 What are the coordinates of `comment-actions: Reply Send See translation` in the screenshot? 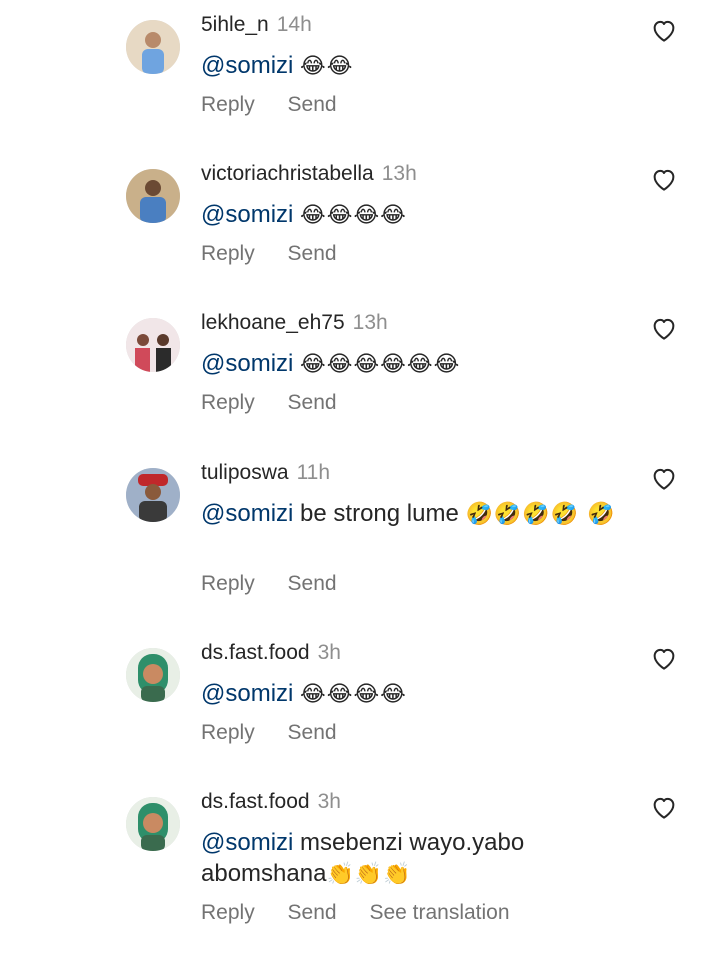 It's located at (369, 913).